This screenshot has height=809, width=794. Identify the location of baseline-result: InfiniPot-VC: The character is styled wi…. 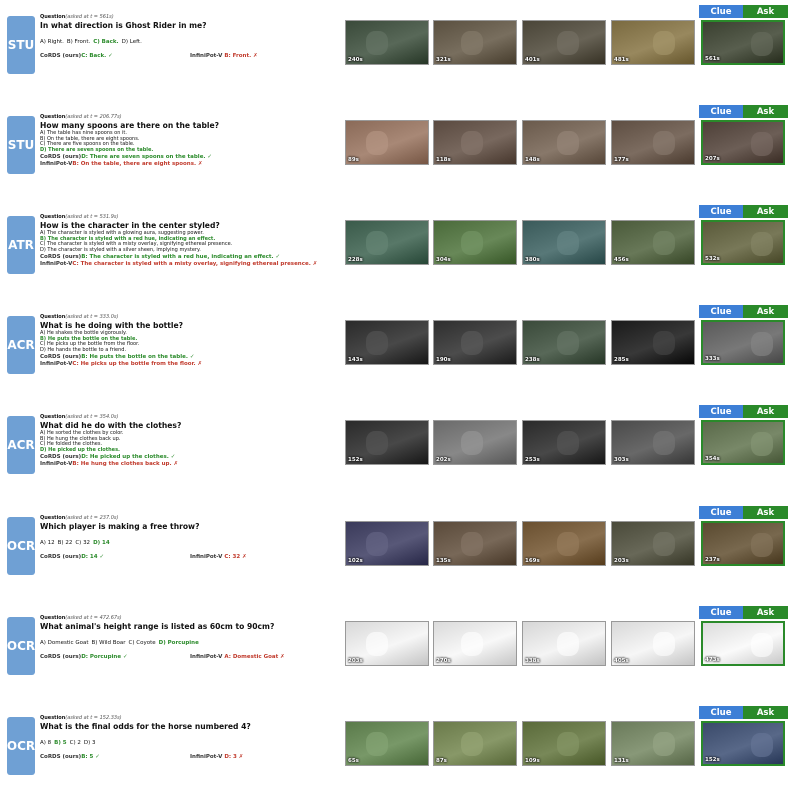
(190, 264).